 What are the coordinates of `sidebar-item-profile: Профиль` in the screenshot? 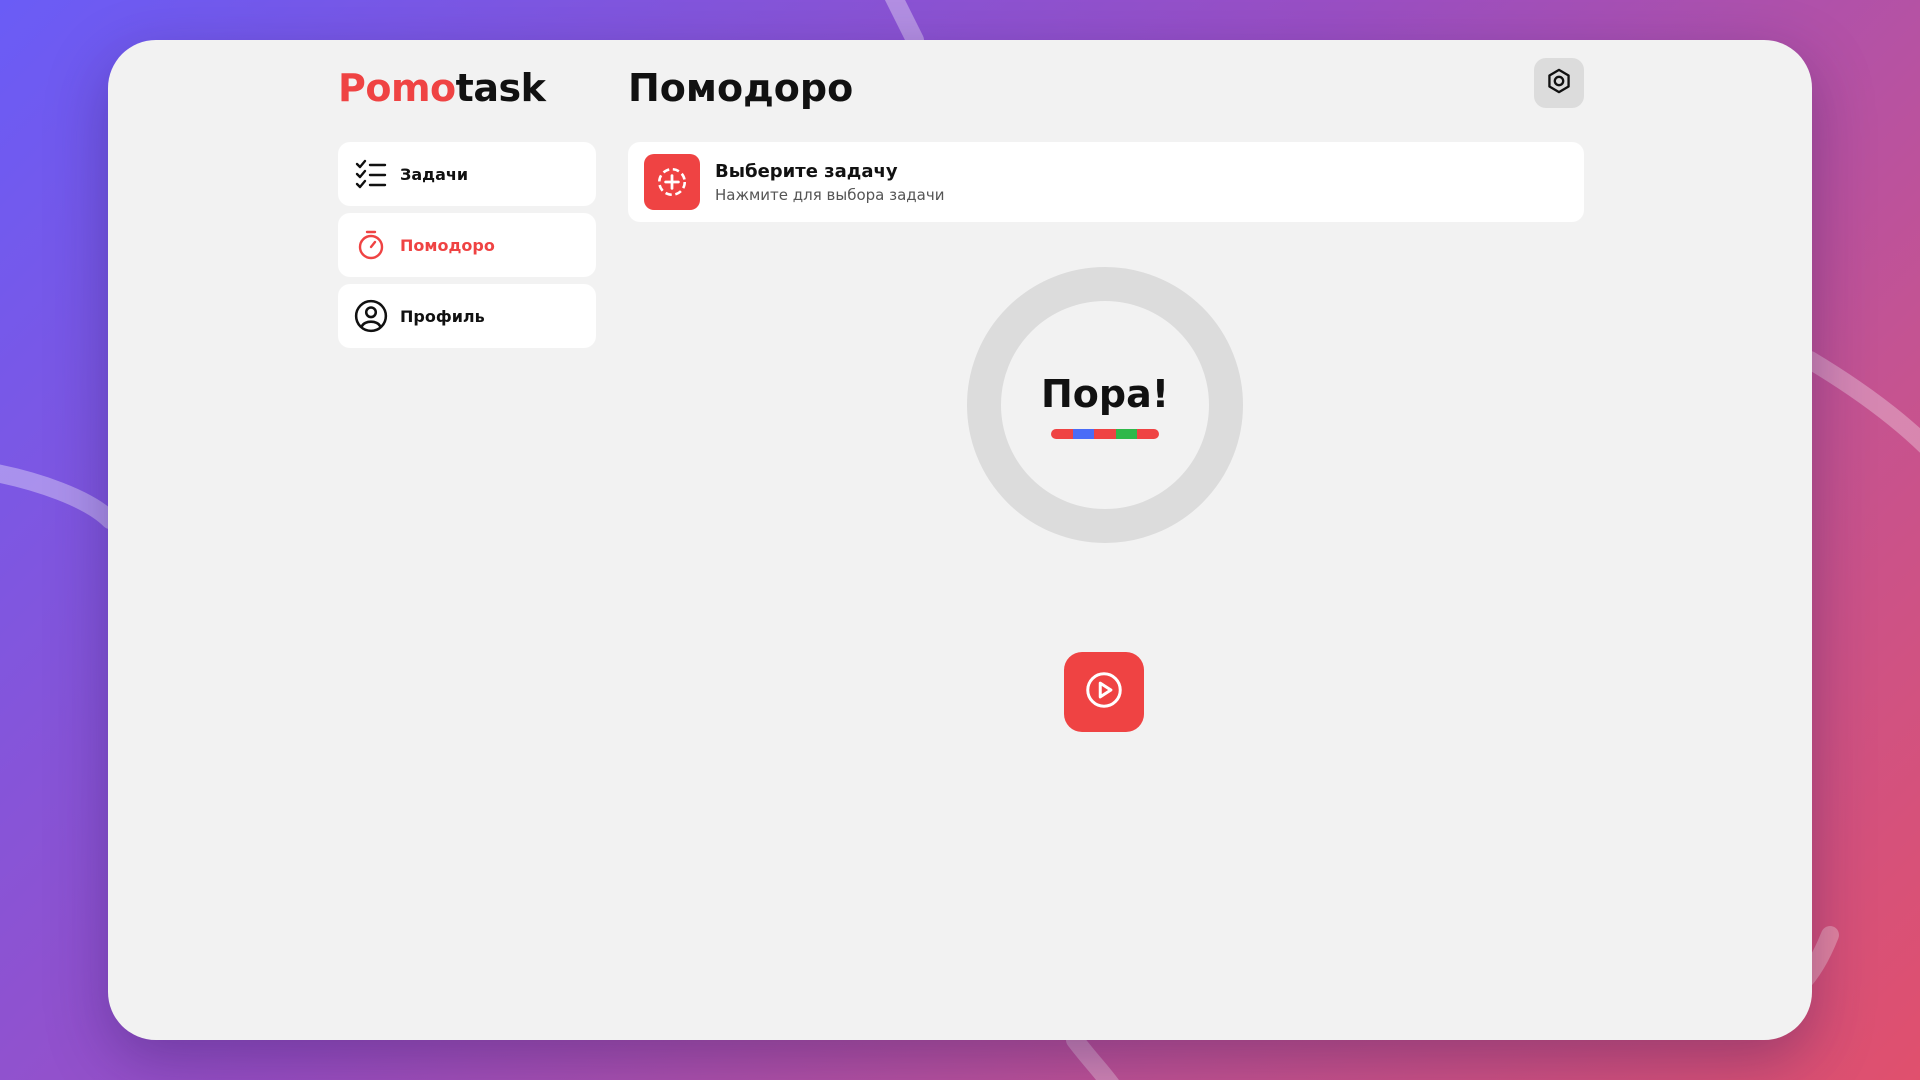 It's located at (467, 316).